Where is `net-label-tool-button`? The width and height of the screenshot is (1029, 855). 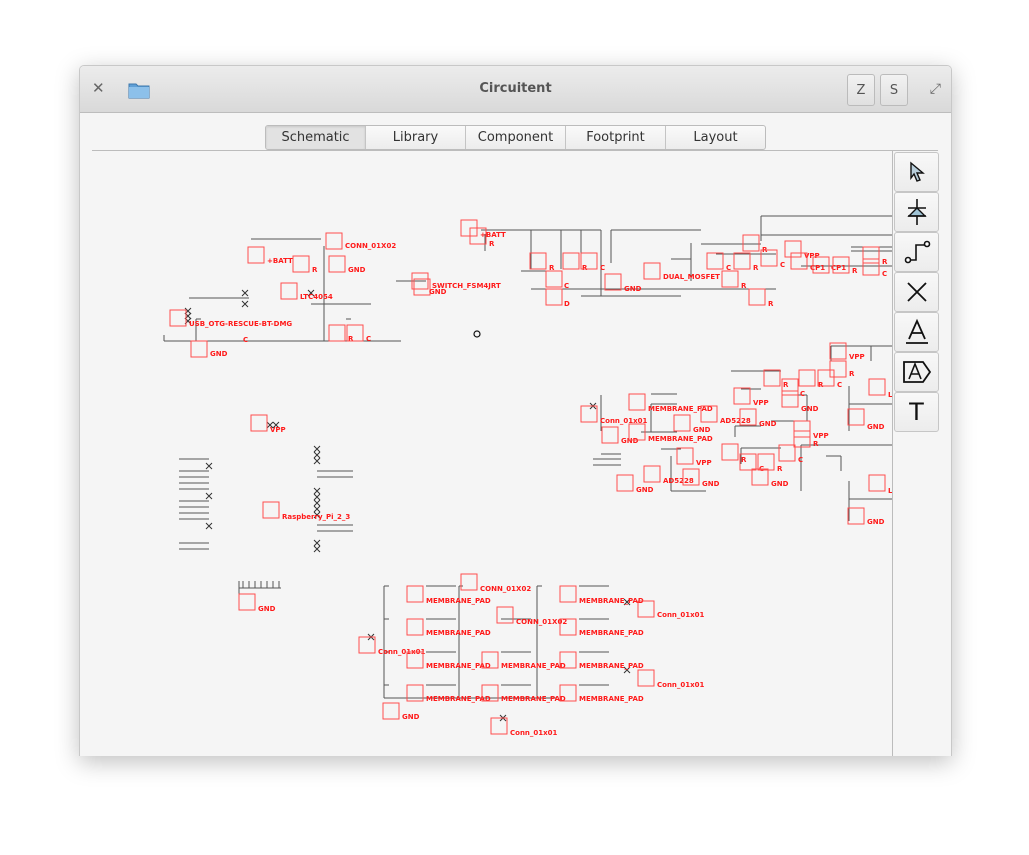
net-label-tool-button is located at coordinates (916, 332).